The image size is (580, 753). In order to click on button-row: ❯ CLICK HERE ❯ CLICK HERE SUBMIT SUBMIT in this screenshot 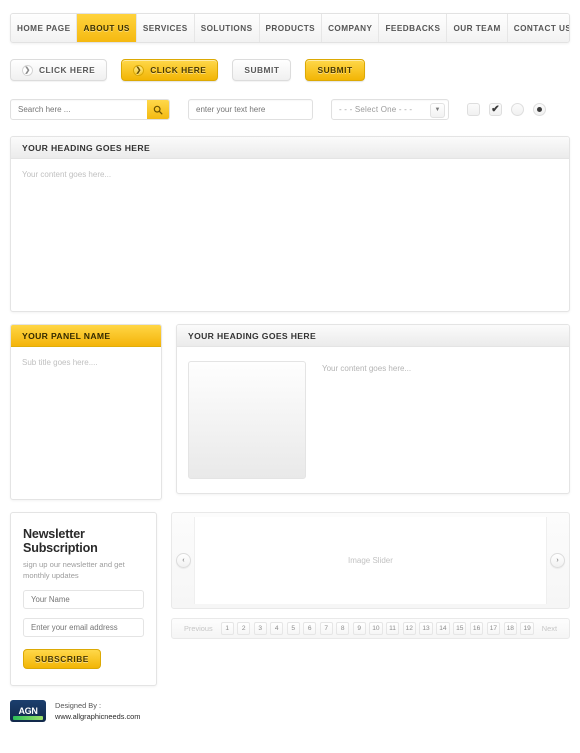, I will do `click(290, 70)`.